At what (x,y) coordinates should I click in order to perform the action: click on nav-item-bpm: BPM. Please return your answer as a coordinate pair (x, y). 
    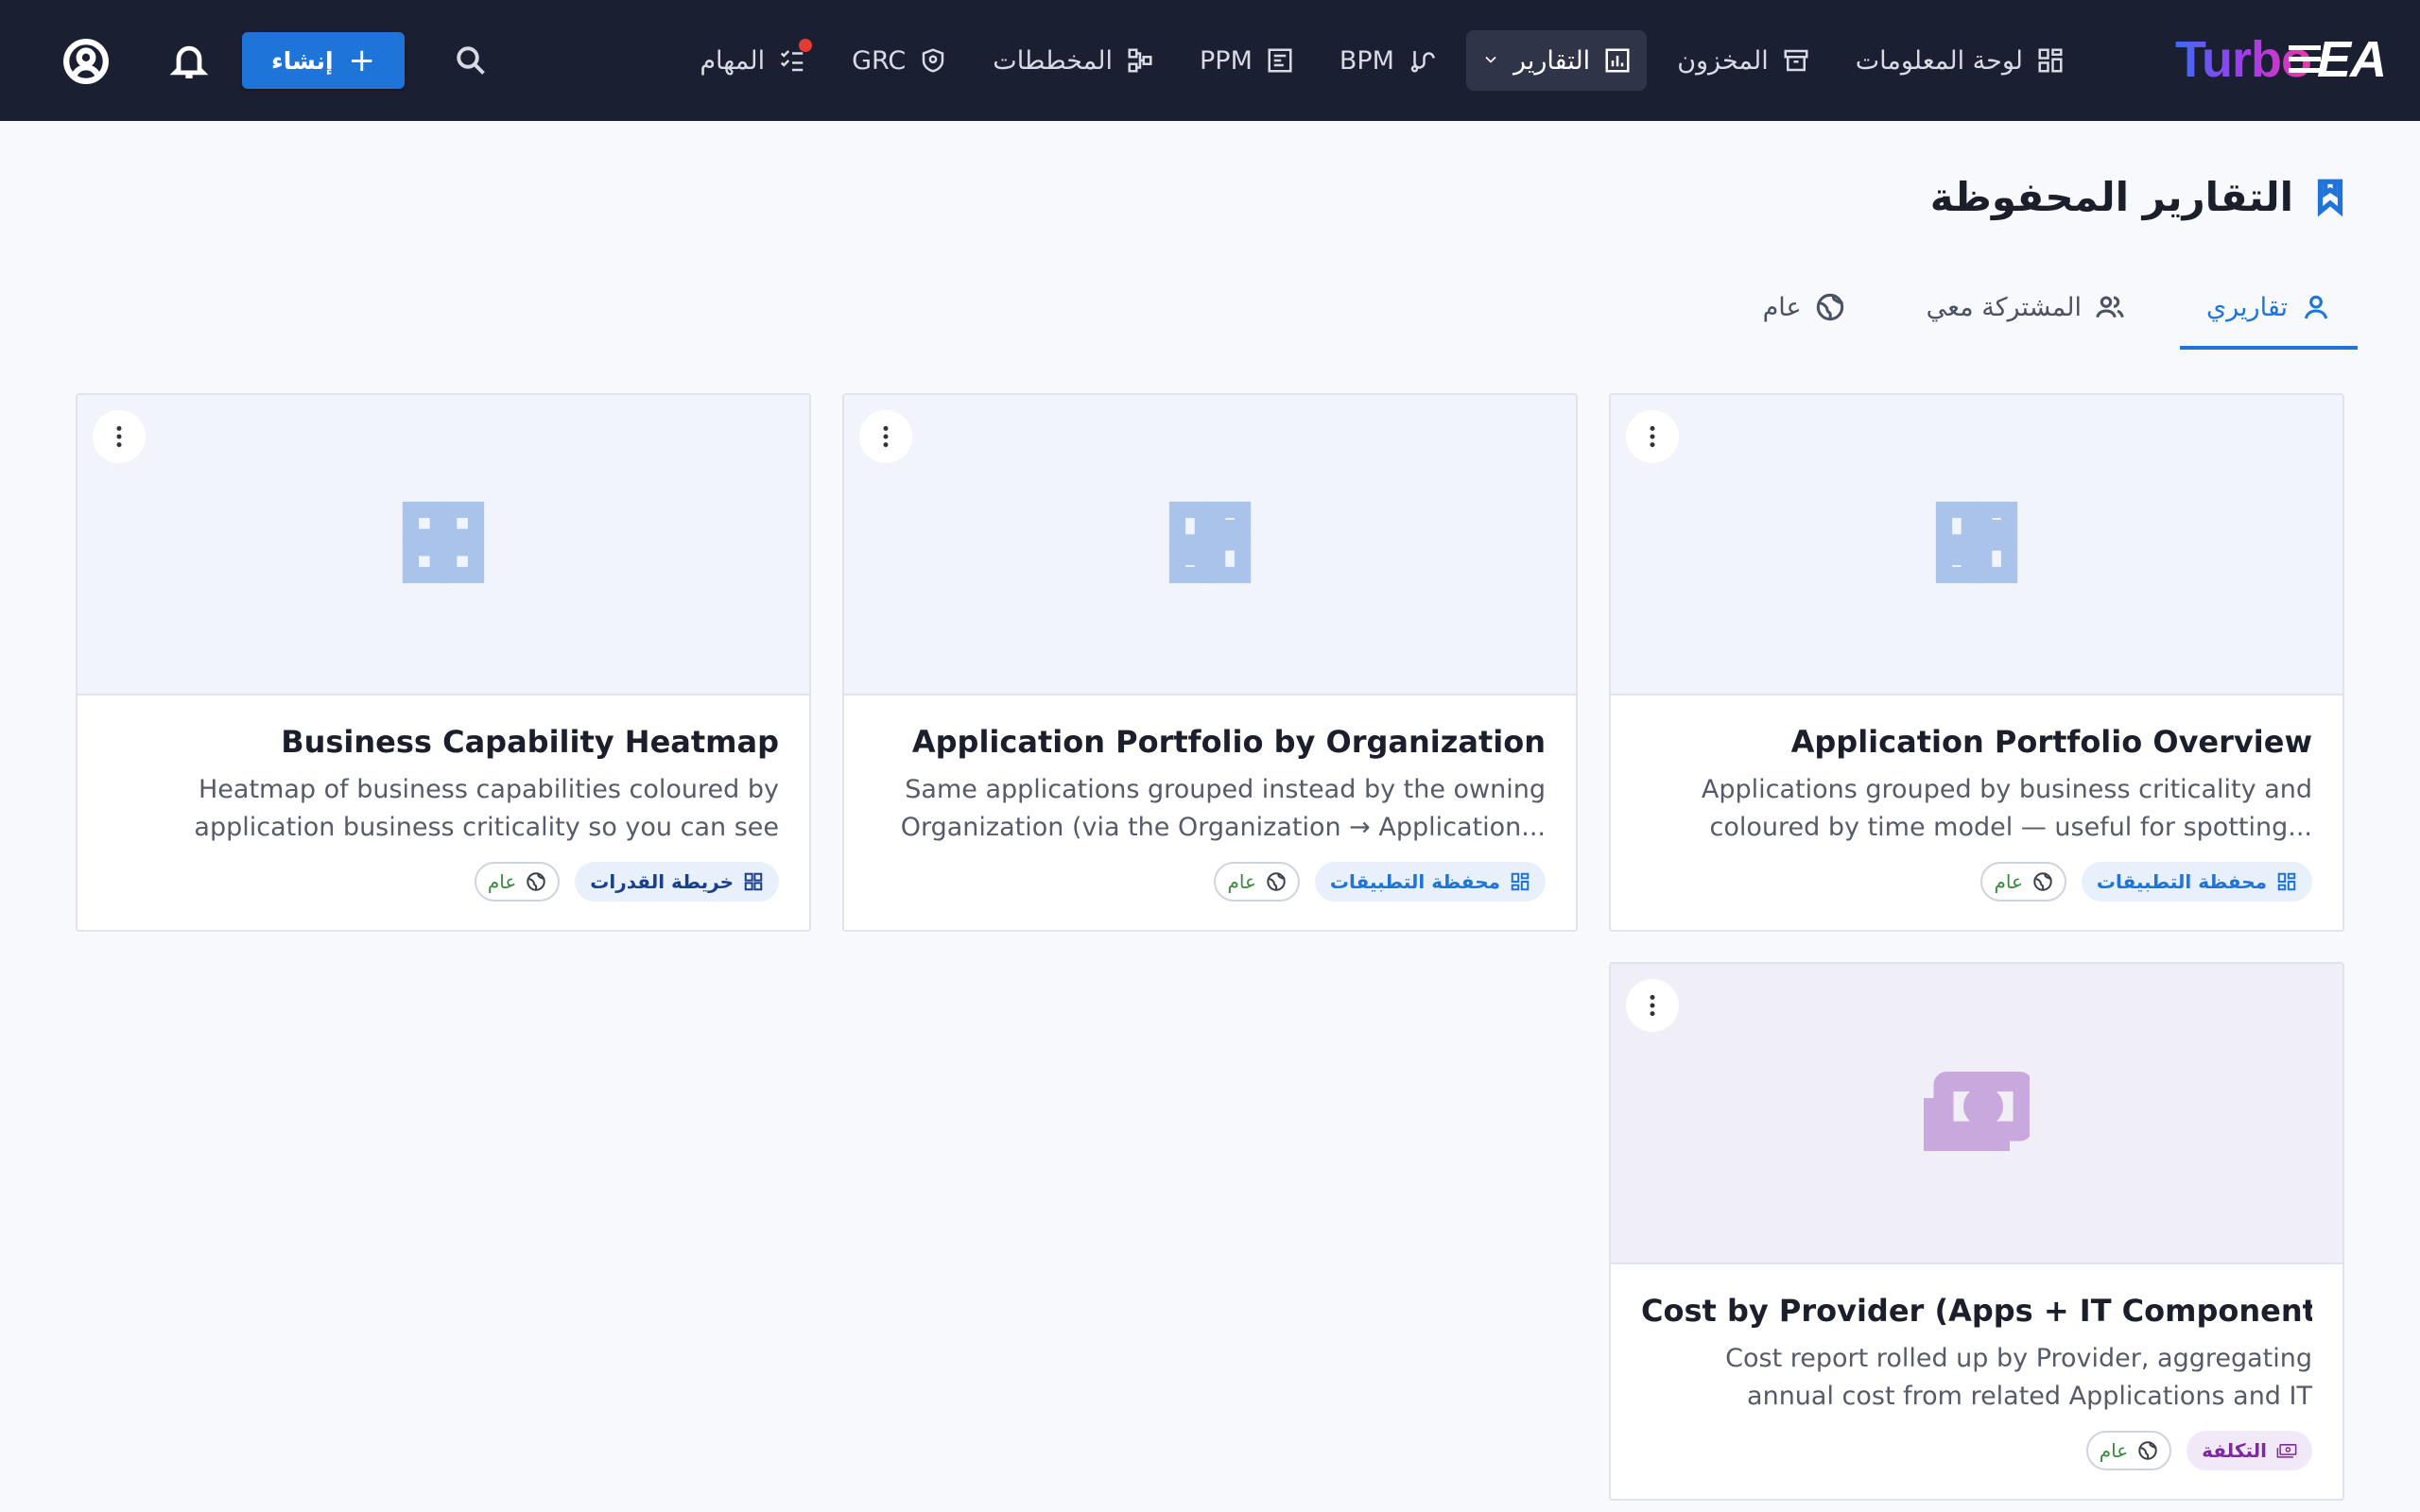
    Looking at the image, I should click on (1388, 60).